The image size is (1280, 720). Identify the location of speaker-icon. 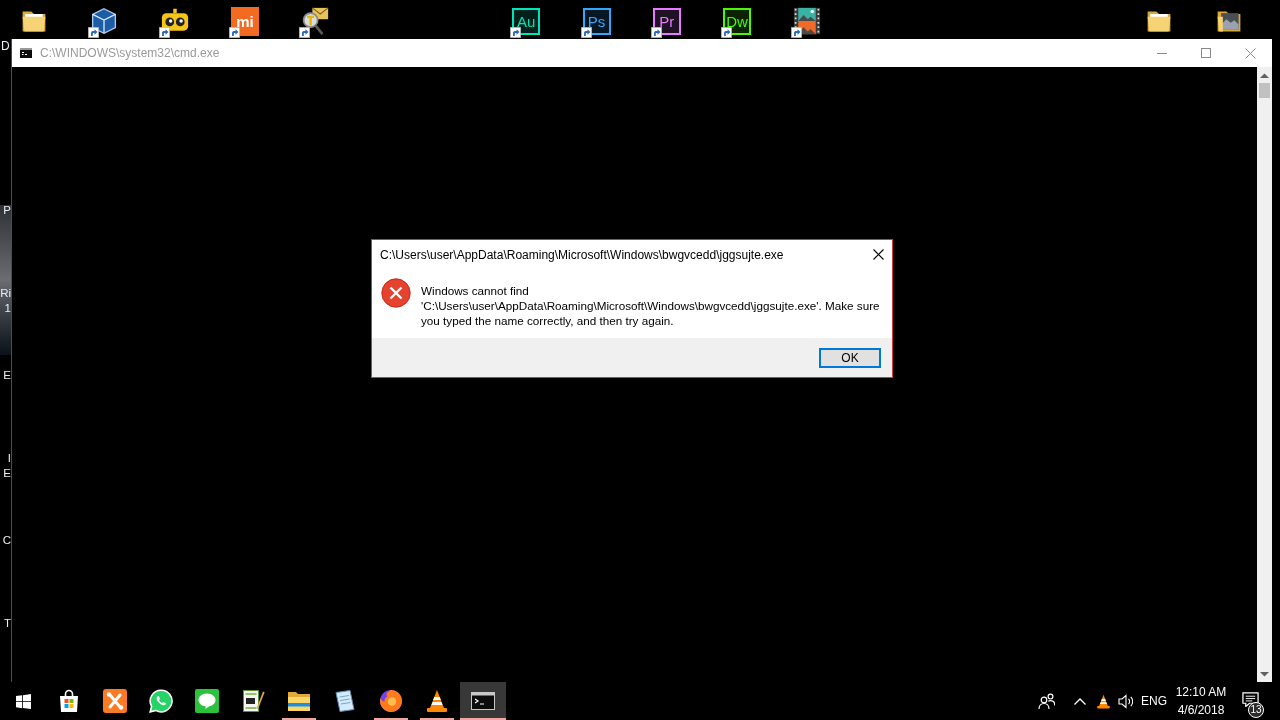
(1125, 701).